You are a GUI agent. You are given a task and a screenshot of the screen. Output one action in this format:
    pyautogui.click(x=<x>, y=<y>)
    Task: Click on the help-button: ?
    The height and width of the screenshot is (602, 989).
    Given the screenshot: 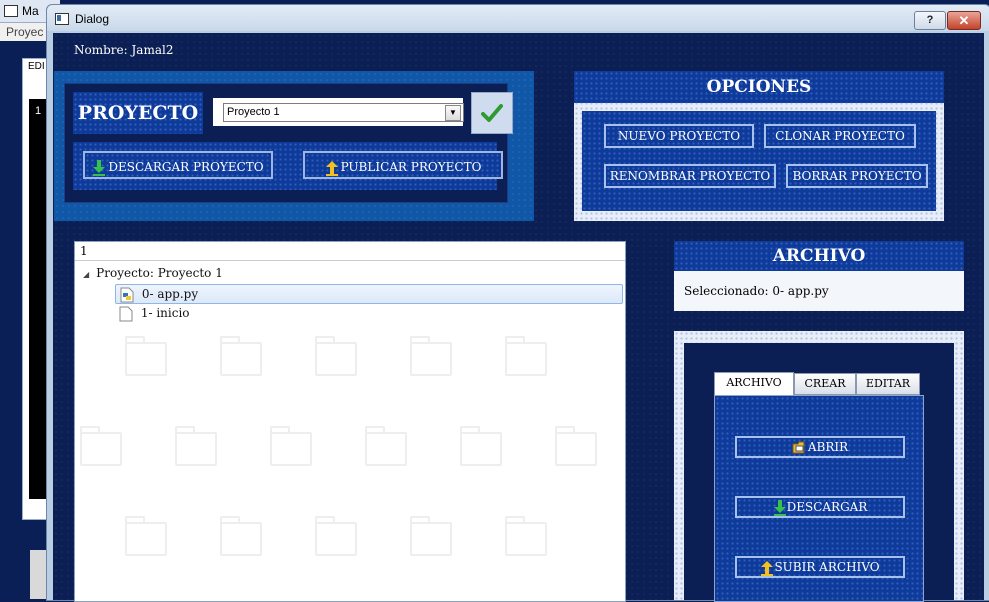 What is the action you would take?
    pyautogui.click(x=930, y=20)
    